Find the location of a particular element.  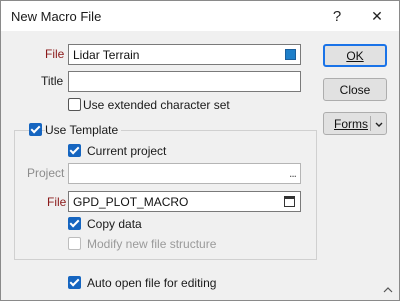

use-template-checkbox is located at coordinates (35, 129).